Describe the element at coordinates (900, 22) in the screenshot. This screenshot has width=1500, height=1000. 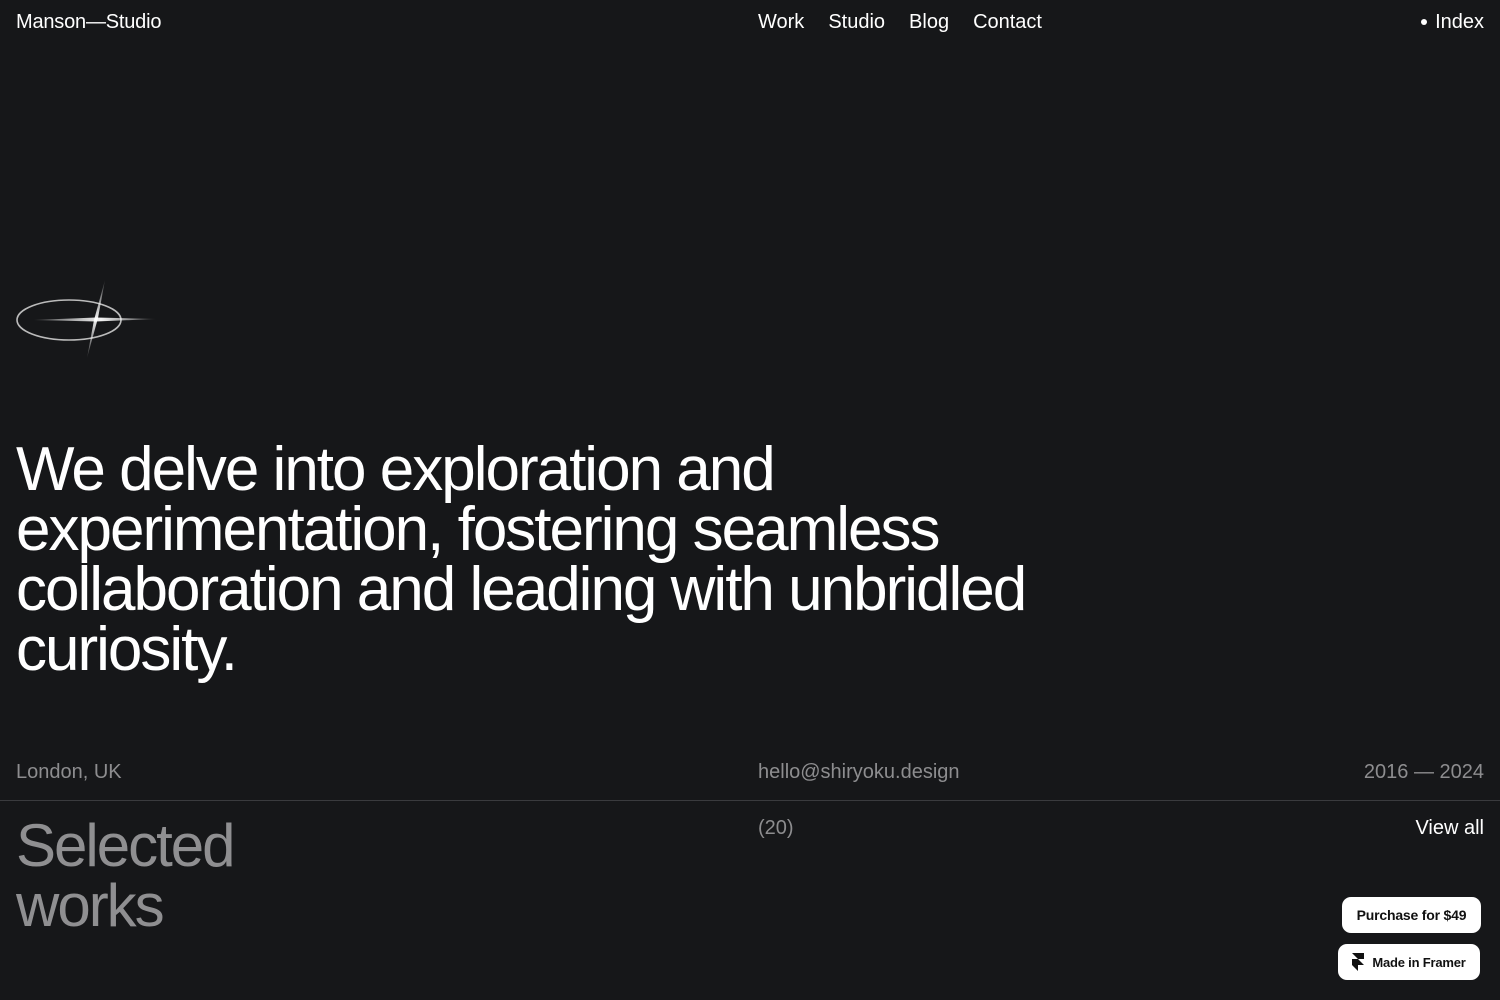
I see `main-nav: Work Studio Blog Contact` at that location.